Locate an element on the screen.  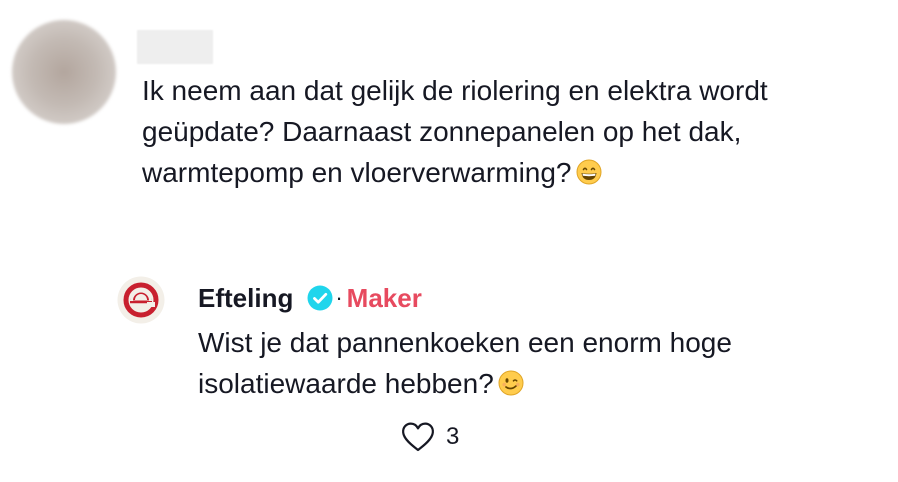
efteling-logo-avatar is located at coordinates (141, 300).